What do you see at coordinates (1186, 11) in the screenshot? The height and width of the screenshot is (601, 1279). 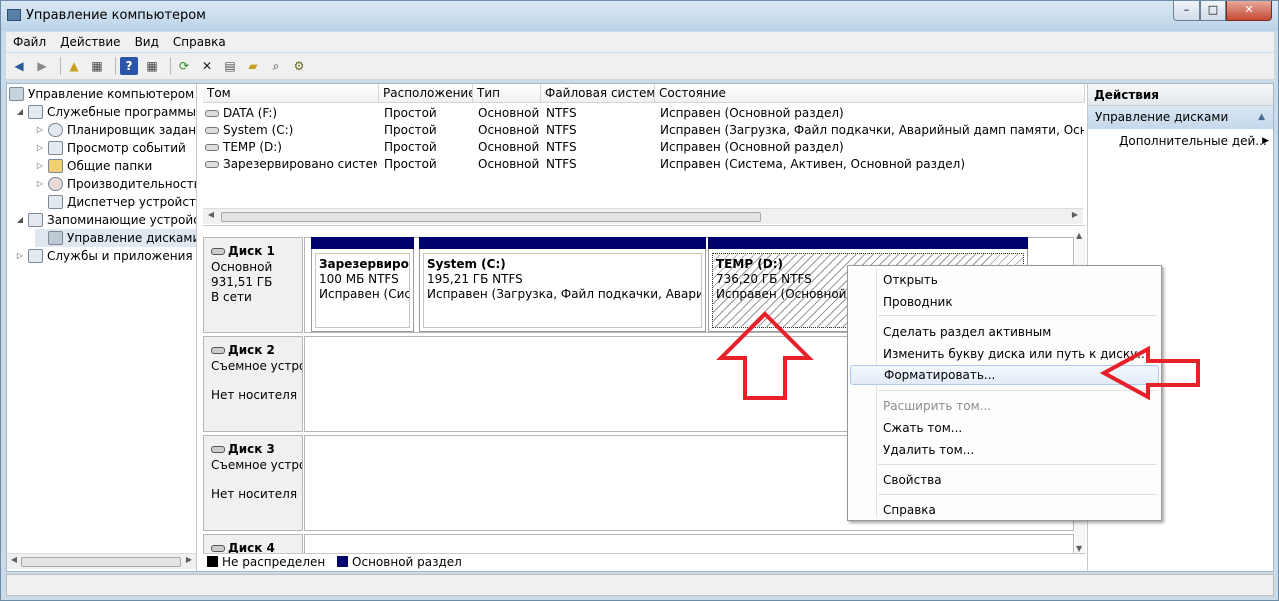 I see `minimize-button: –` at bounding box center [1186, 11].